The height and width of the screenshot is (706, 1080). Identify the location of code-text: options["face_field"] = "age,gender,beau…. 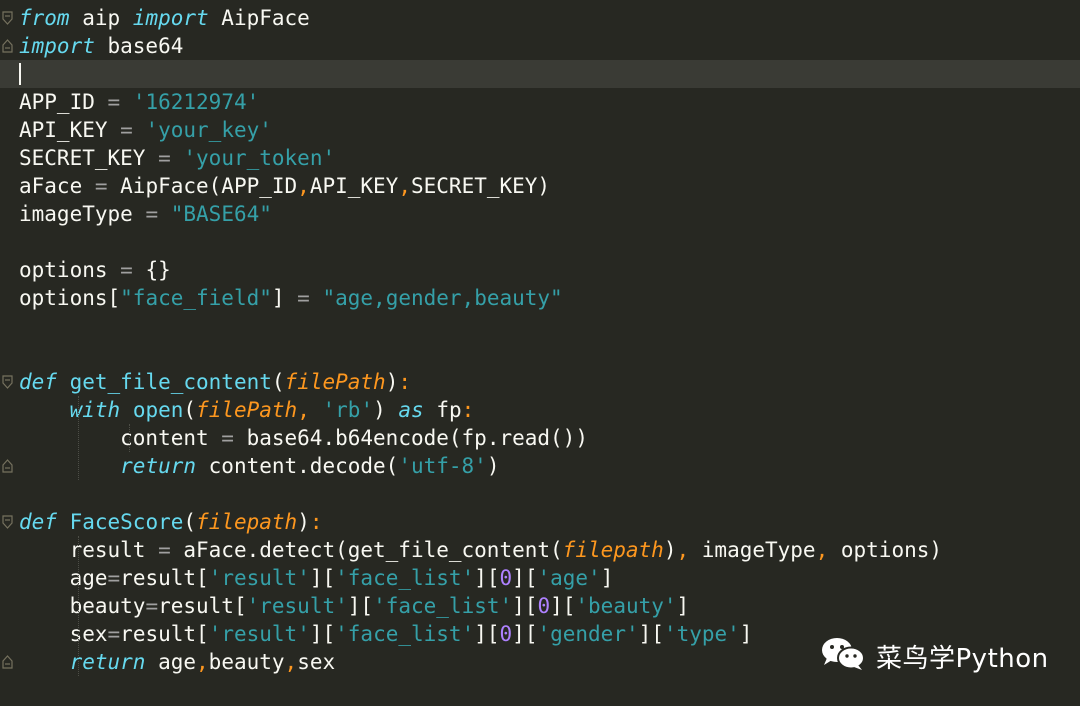
(291, 298).